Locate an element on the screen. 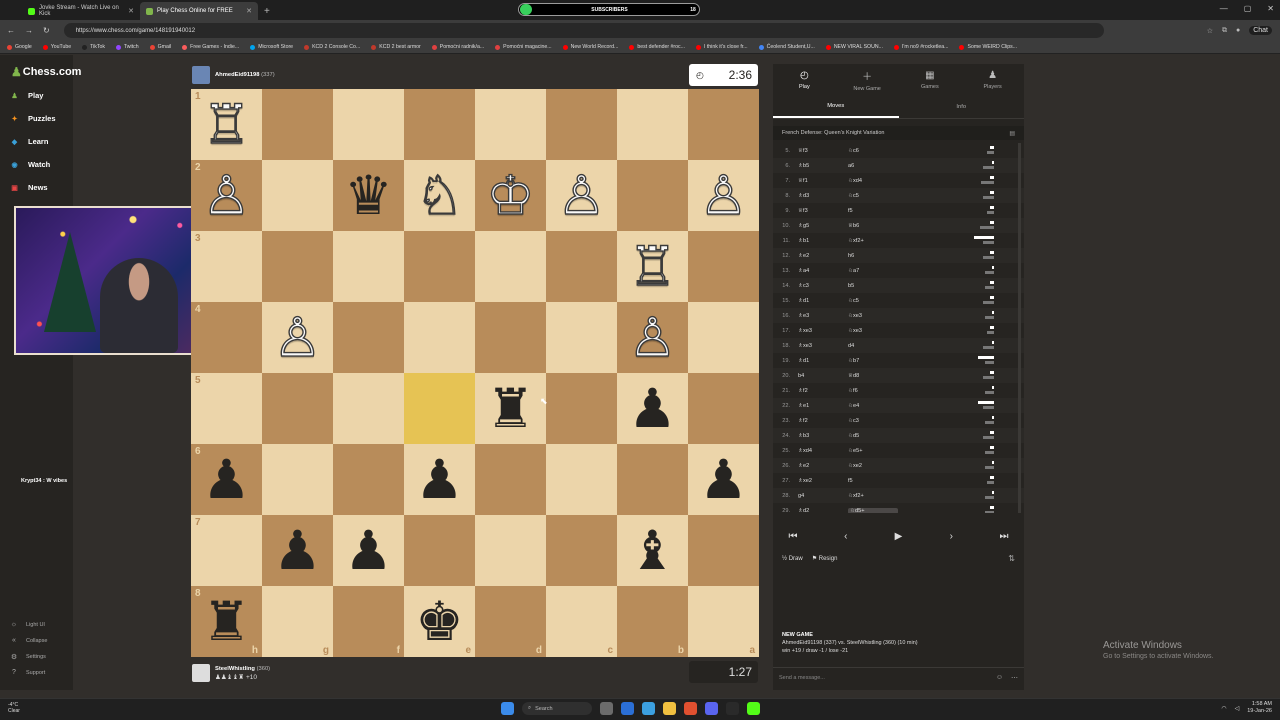 This screenshot has width=1280, height=720. back-icon: ← is located at coordinates (11, 30).